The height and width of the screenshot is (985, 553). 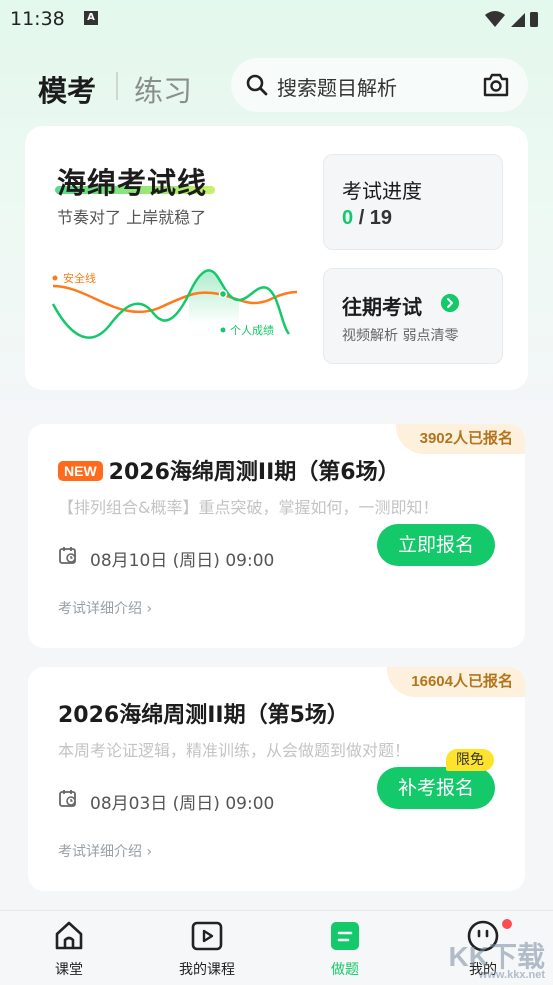 I want to click on exam-progress-card: 考试进度 0 / 19, so click(x=413, y=202).